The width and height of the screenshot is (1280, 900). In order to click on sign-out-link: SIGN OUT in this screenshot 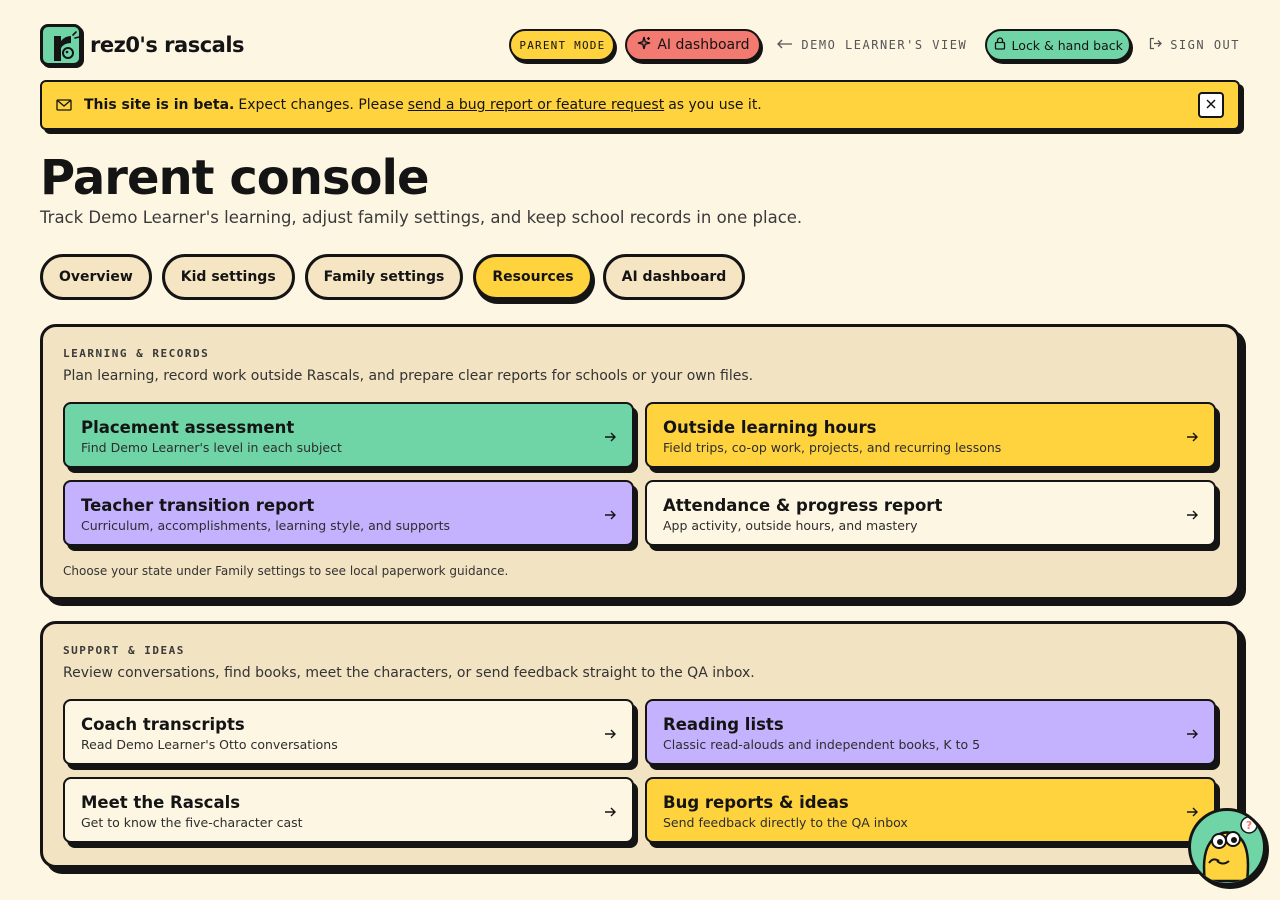, I will do `click(1194, 45)`.